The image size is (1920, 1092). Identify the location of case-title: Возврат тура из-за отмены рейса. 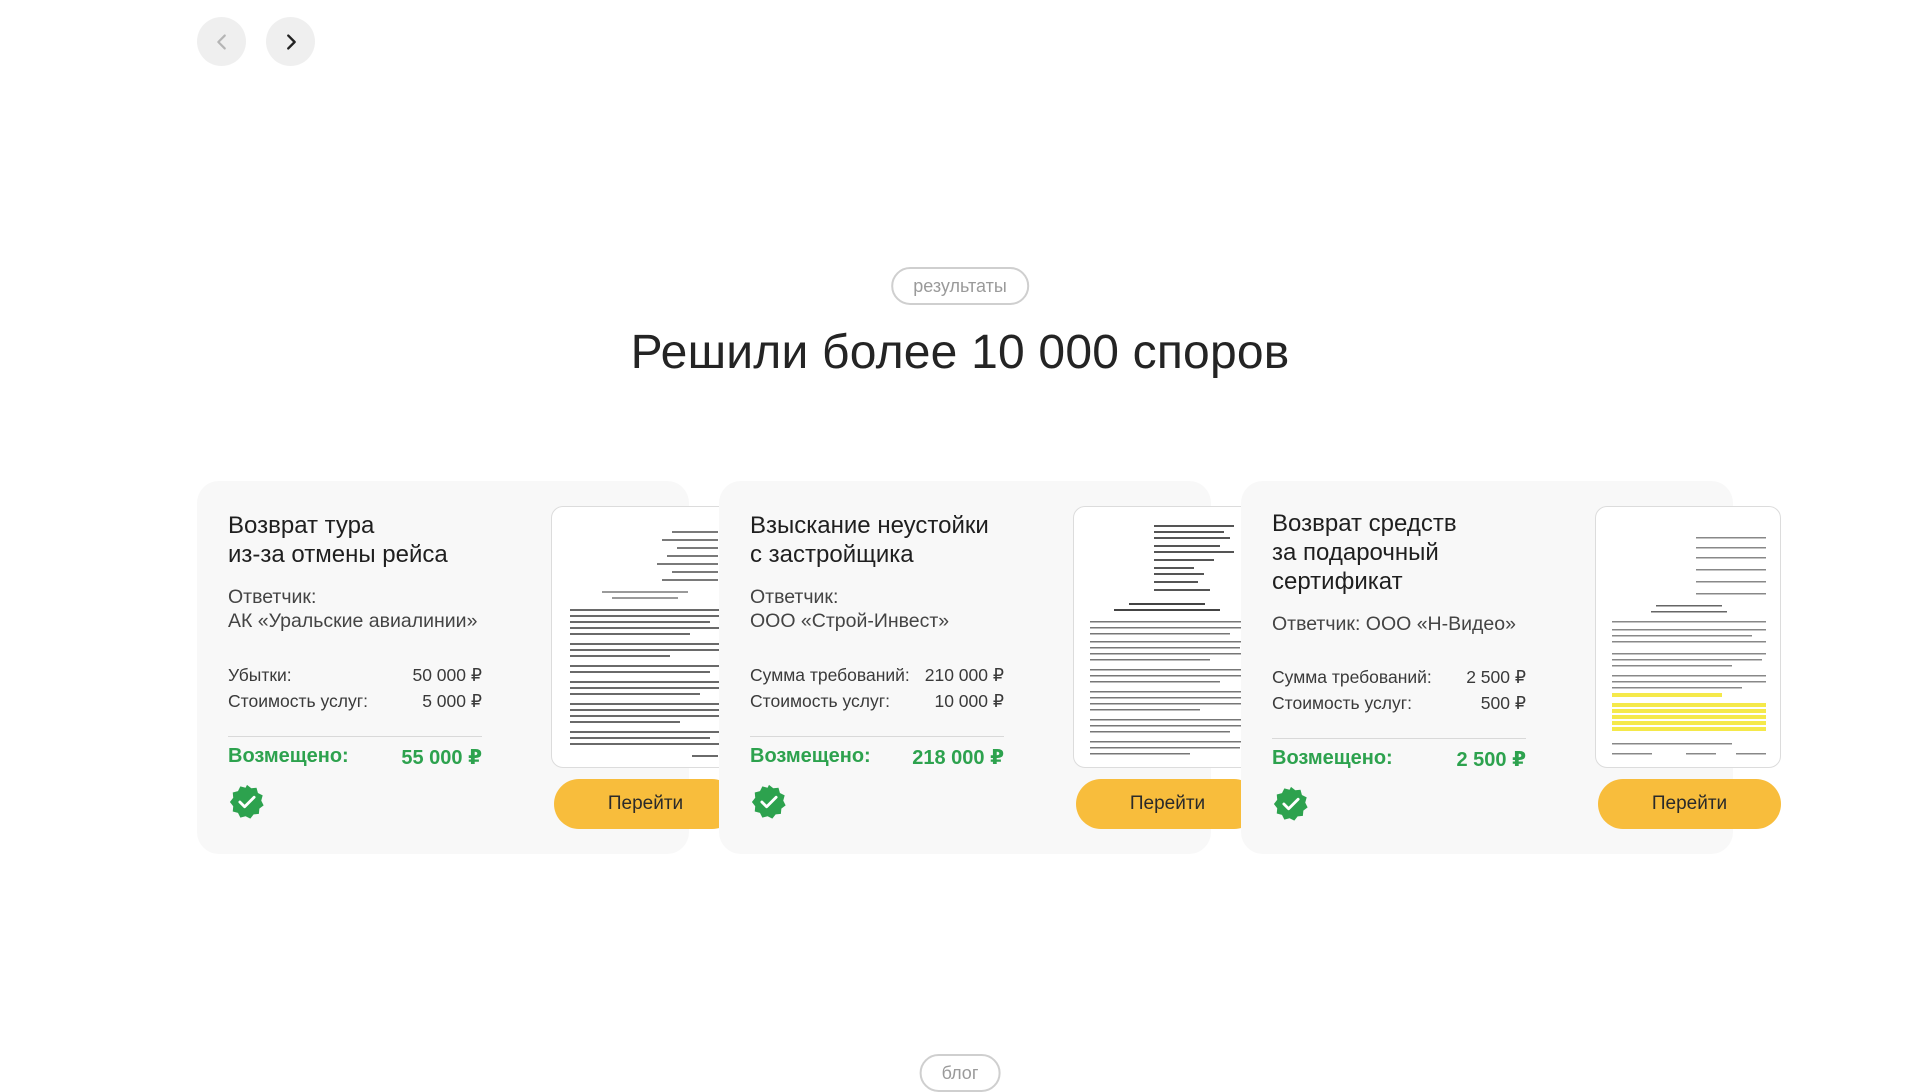
(338, 540).